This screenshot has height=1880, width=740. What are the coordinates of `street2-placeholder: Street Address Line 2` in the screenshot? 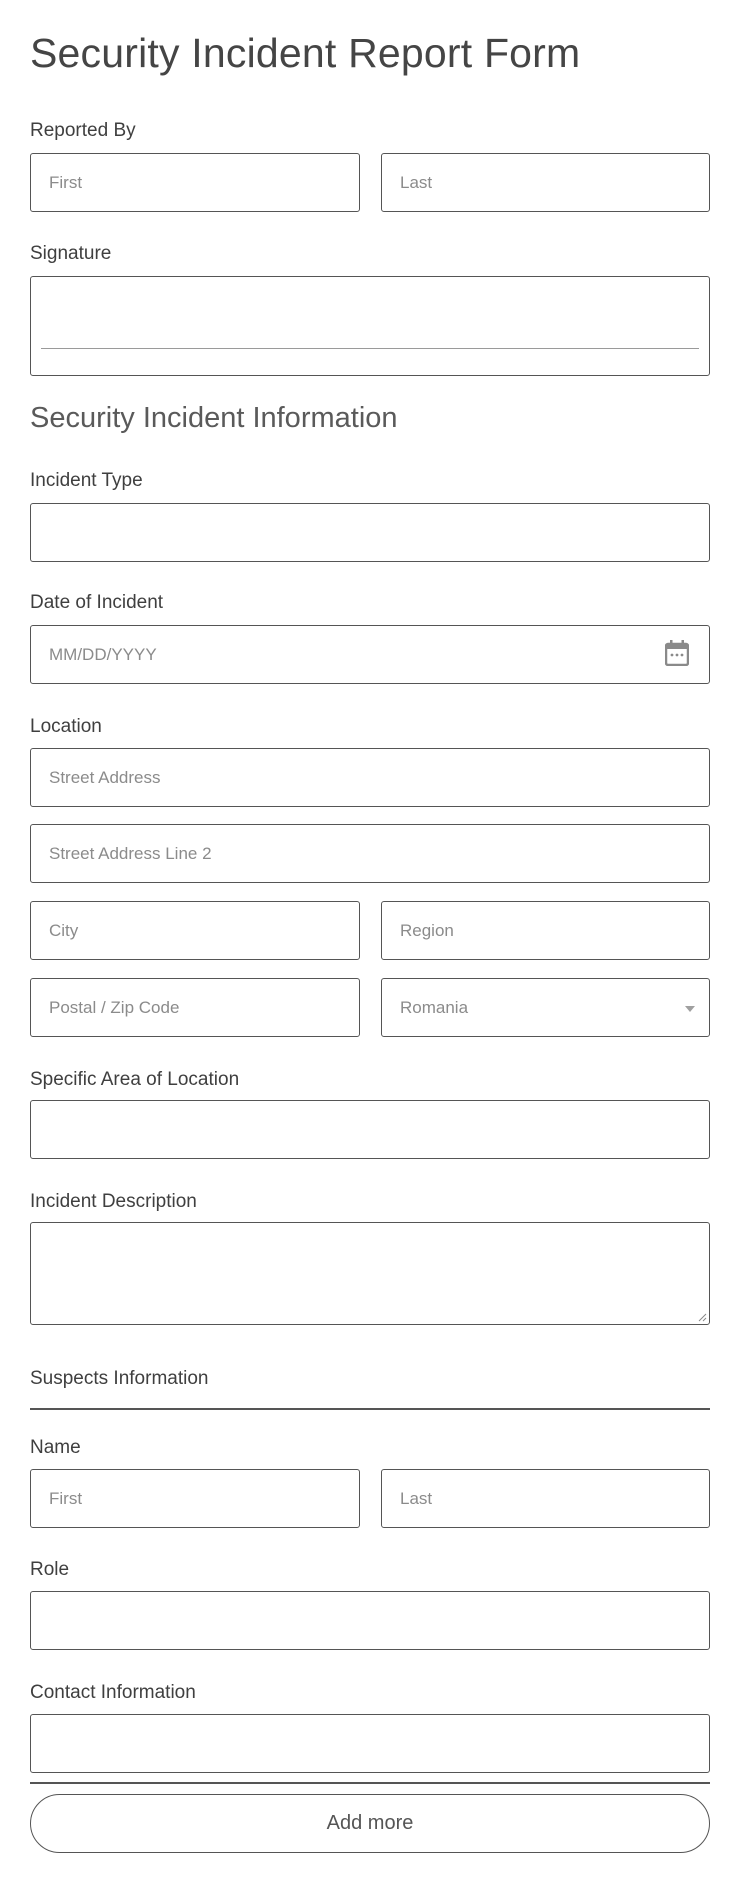 It's located at (130, 853).